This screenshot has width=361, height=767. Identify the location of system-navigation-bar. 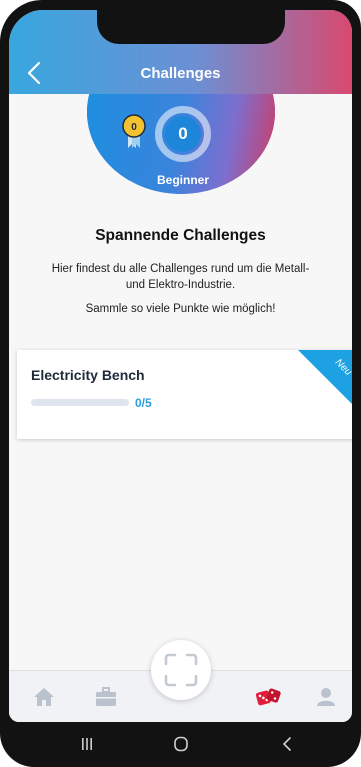
(180, 744).